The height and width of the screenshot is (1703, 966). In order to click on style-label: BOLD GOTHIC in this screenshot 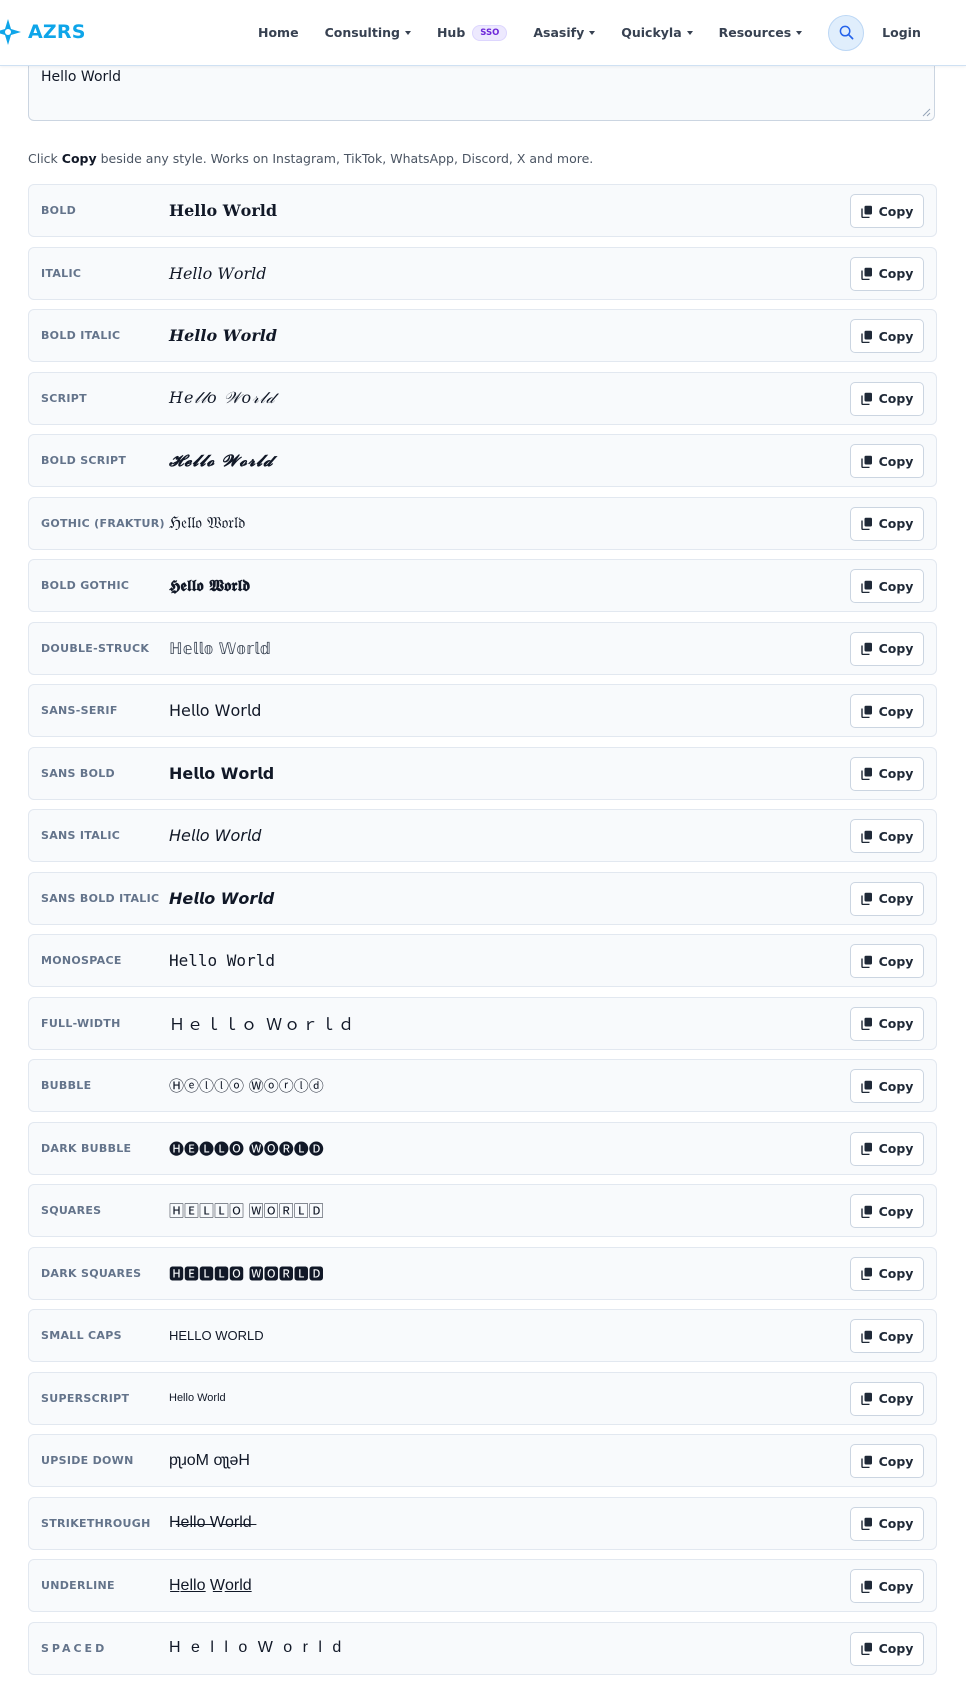, I will do `click(85, 585)`.